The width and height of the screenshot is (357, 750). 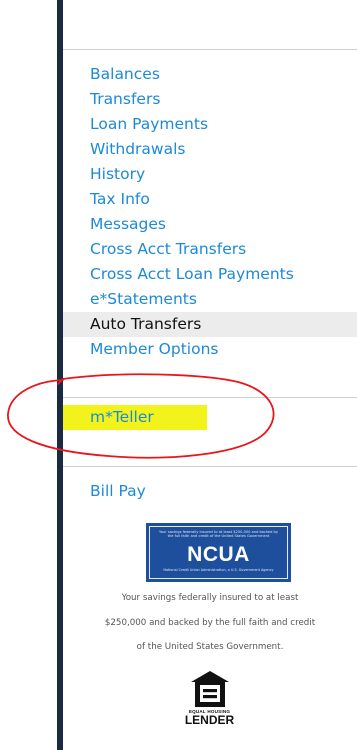 What do you see at coordinates (209, 689) in the screenshot?
I see `equal-housing-icon` at bounding box center [209, 689].